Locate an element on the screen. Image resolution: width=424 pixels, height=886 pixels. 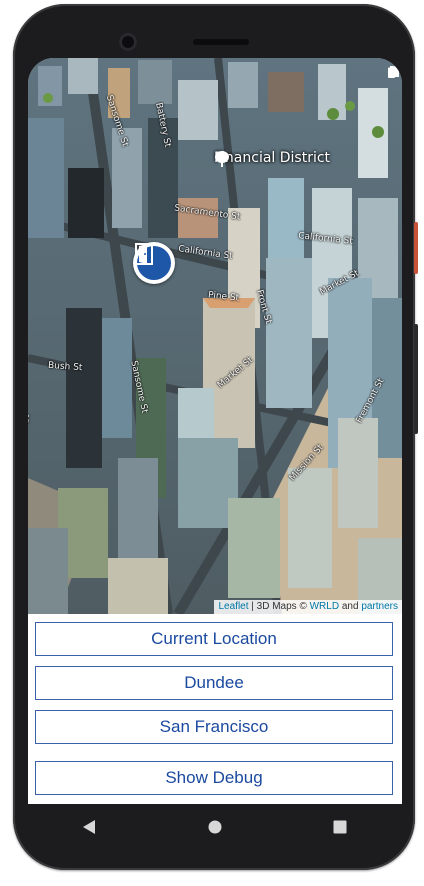
power-button is located at coordinates (416, 248).